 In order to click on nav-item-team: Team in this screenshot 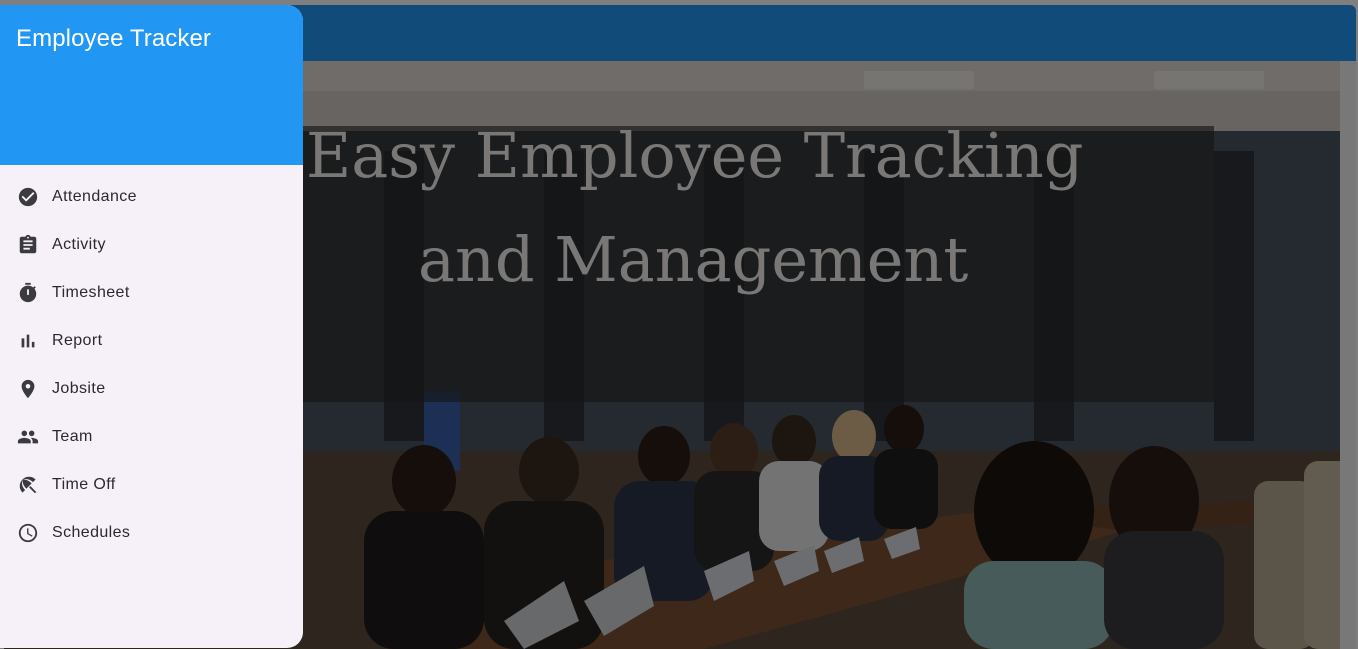, I will do `click(151, 437)`.